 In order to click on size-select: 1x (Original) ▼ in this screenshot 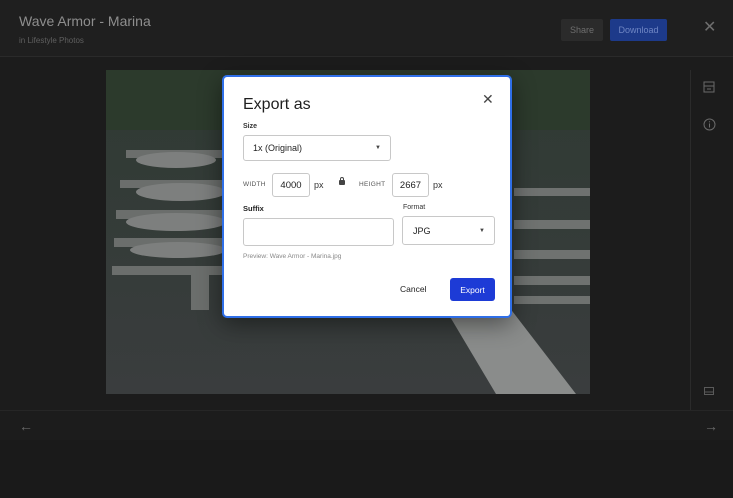, I will do `click(317, 148)`.